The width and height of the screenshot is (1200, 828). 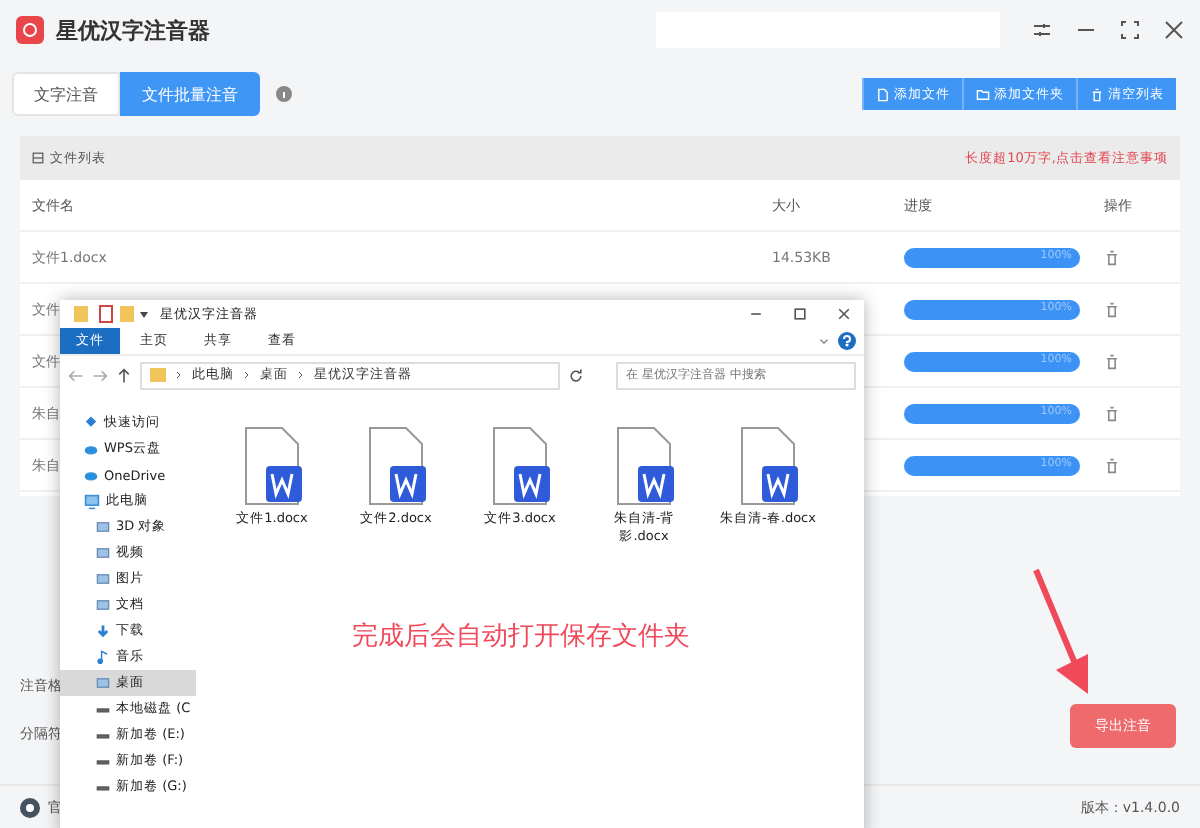 I want to click on info-icon, so click(x=284, y=94).